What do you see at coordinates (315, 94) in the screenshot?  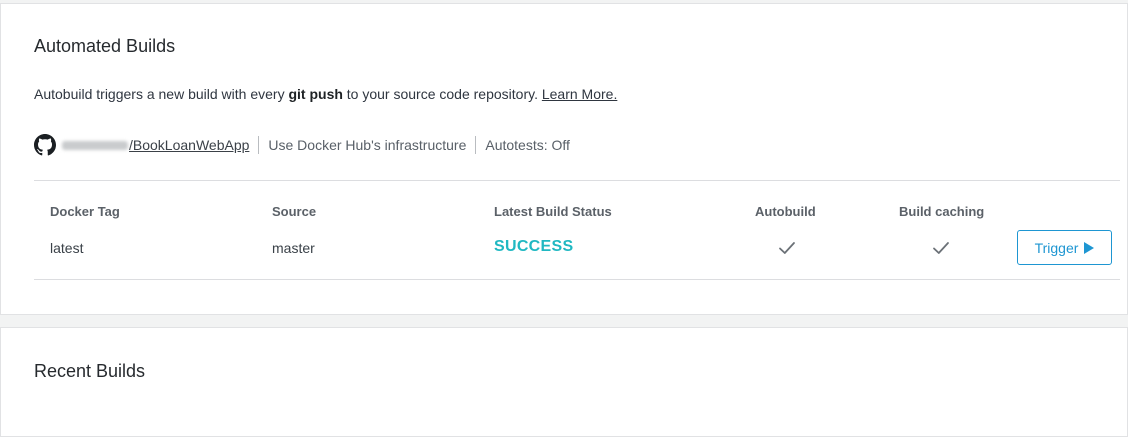 I see `description-git-push: git push` at bounding box center [315, 94].